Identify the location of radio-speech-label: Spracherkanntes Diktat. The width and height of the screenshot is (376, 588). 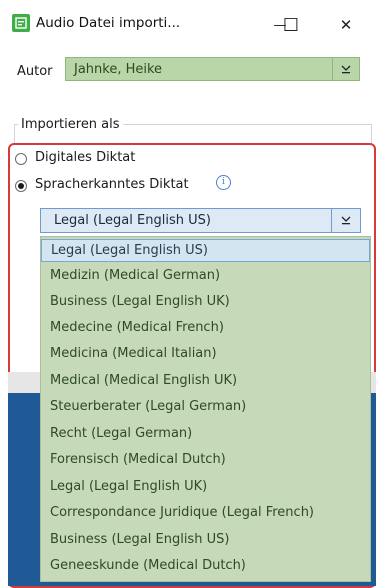
(112, 184).